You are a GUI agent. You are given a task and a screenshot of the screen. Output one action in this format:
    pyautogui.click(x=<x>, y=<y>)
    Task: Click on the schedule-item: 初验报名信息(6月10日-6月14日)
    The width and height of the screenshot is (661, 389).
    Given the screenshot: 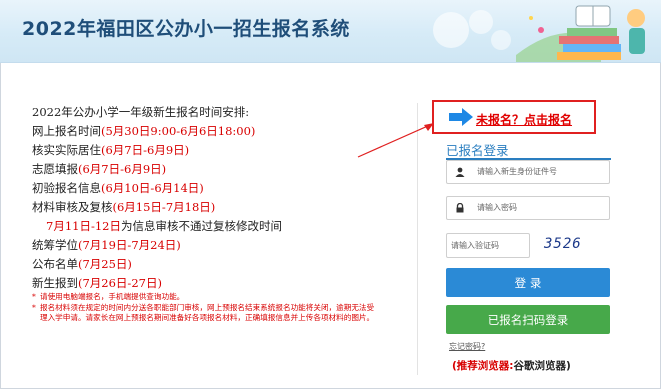 What is the action you would take?
    pyautogui.click(x=202, y=188)
    